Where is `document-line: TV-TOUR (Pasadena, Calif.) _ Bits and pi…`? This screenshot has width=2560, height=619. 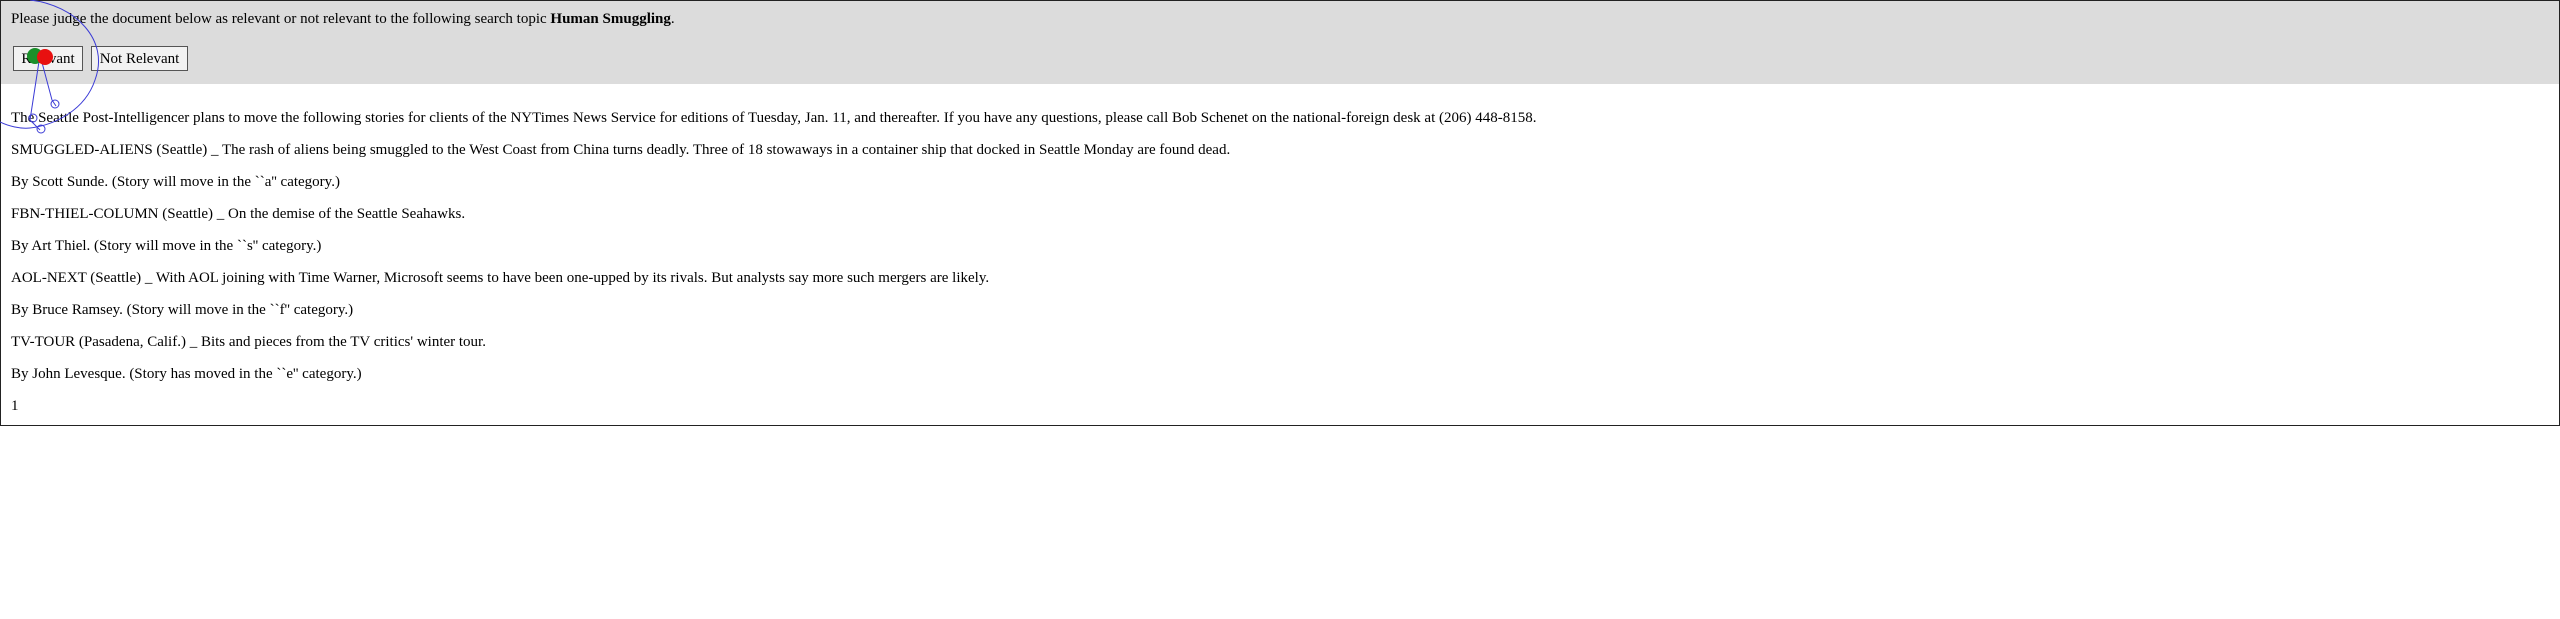 document-line: TV-TOUR (Pasadena, Calif.) _ Bits and pi… is located at coordinates (248, 342).